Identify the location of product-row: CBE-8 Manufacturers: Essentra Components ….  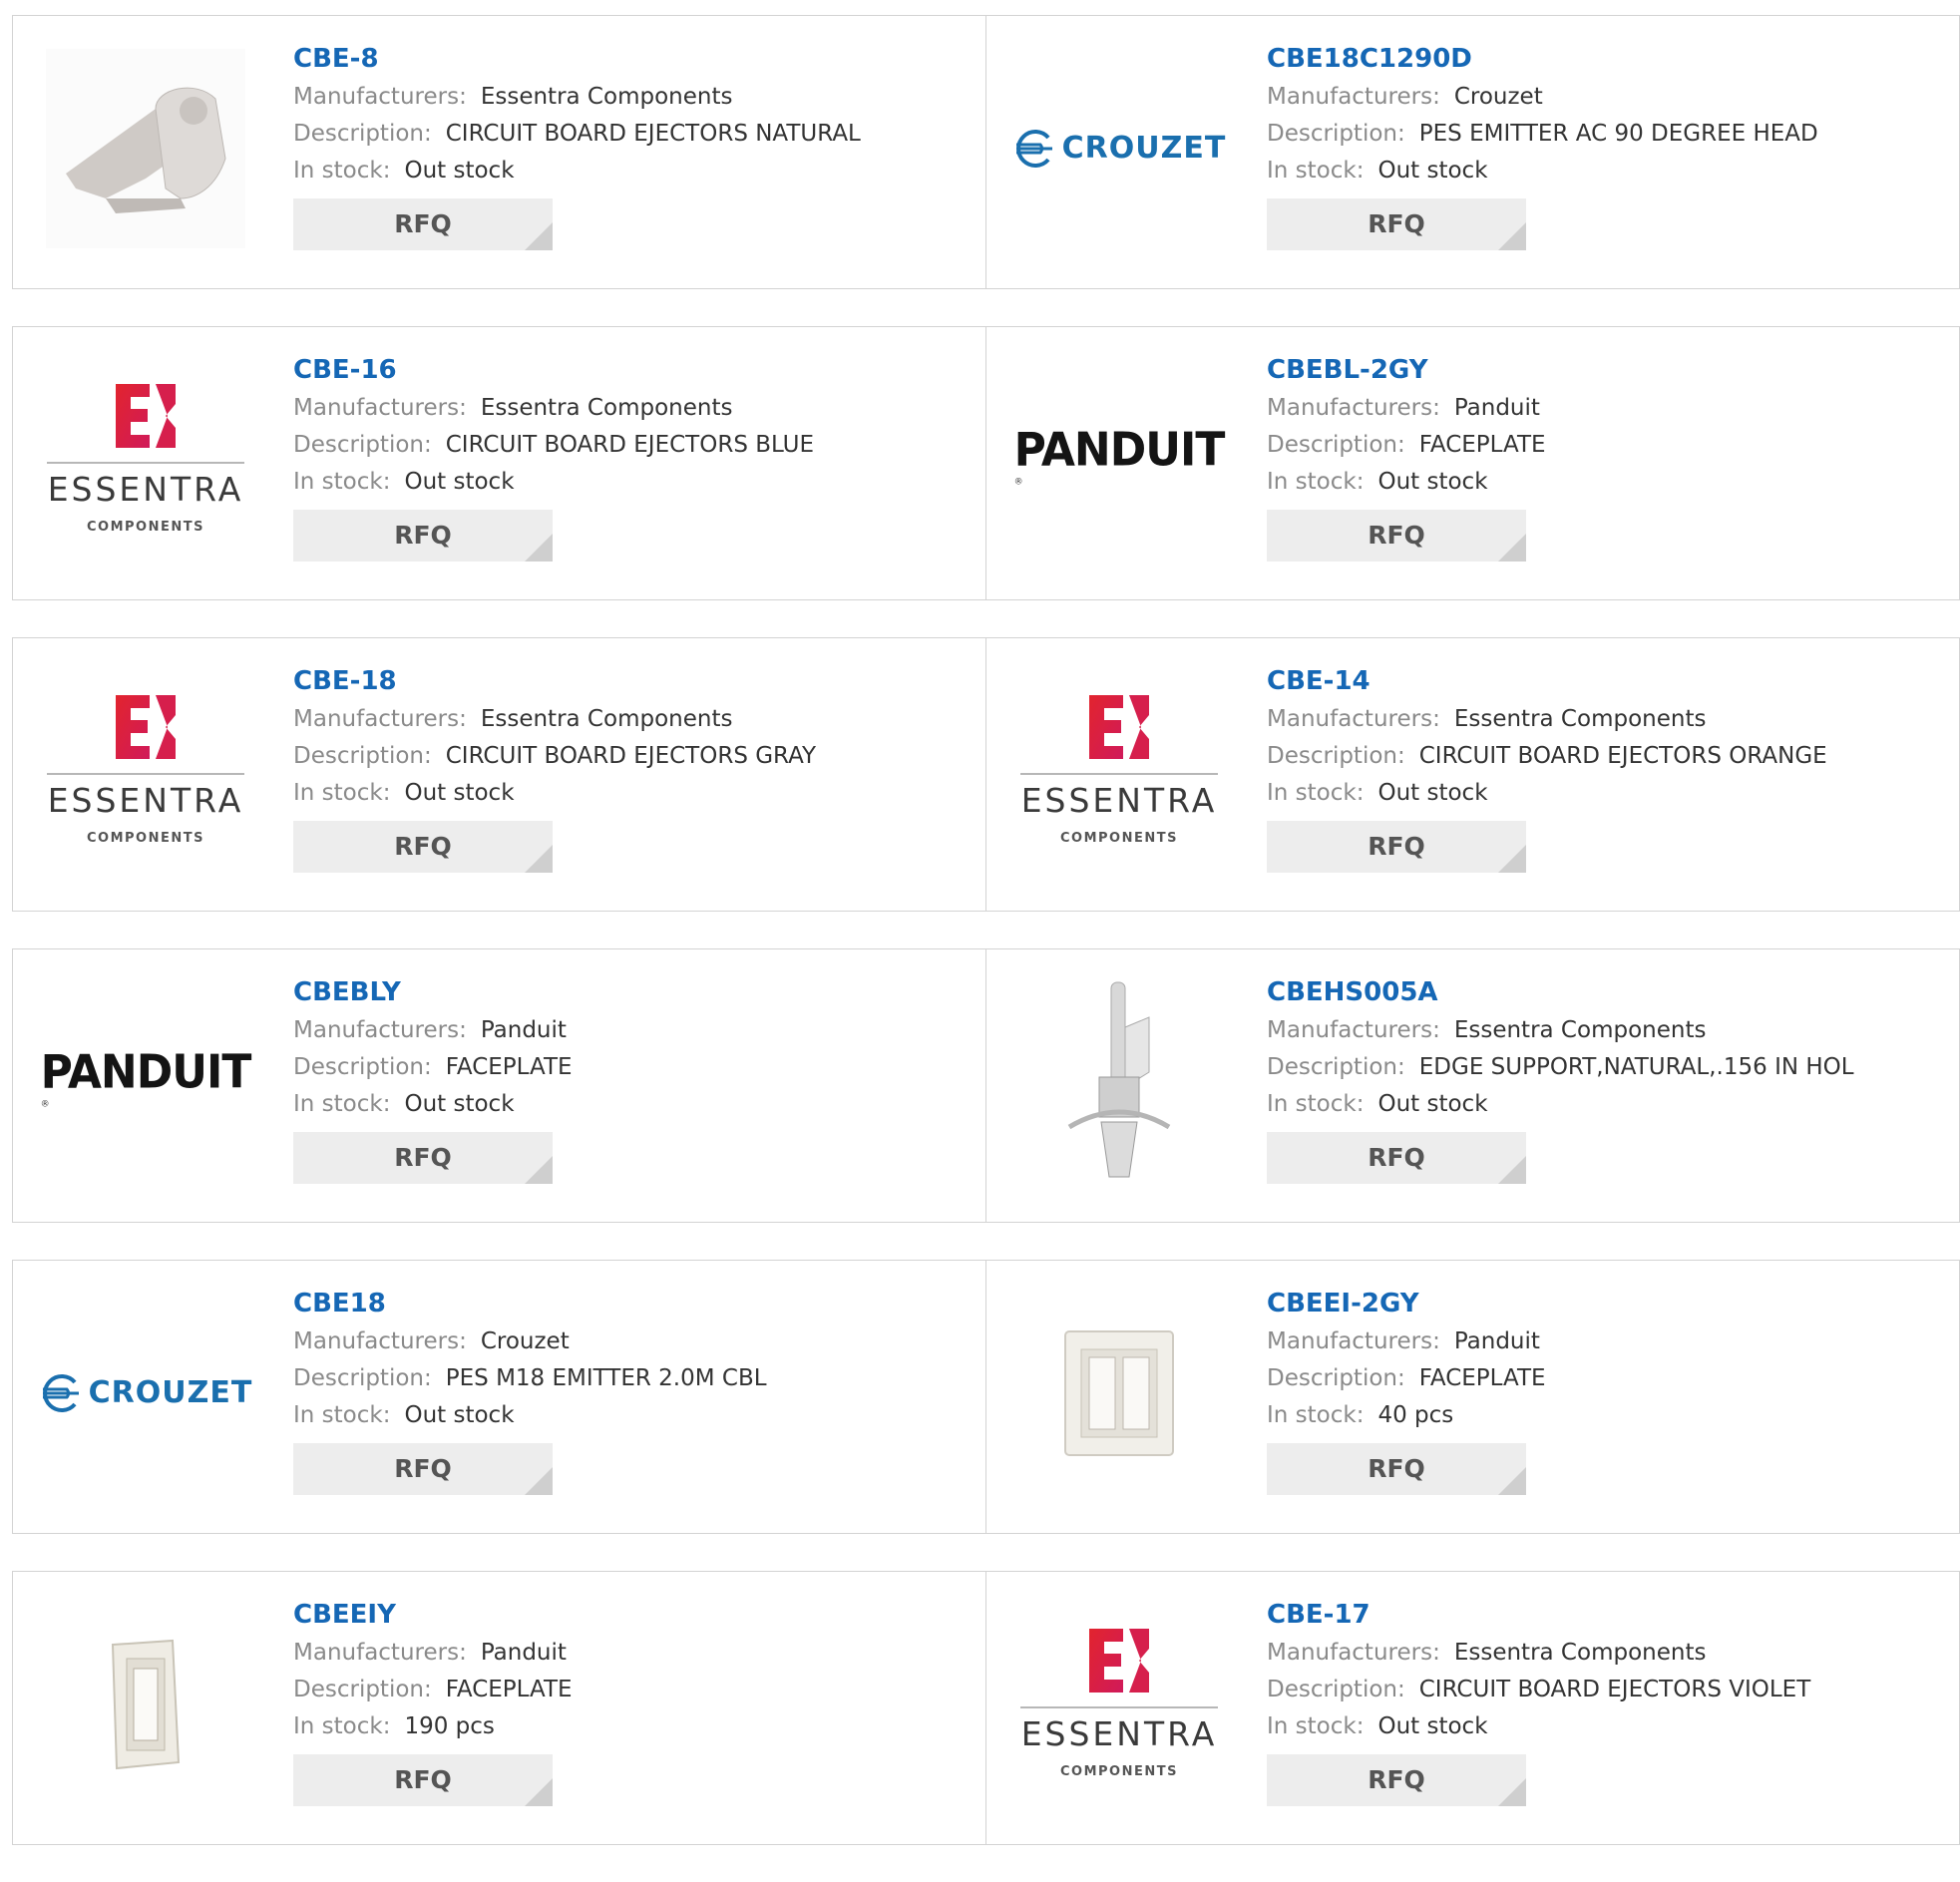
(986, 152).